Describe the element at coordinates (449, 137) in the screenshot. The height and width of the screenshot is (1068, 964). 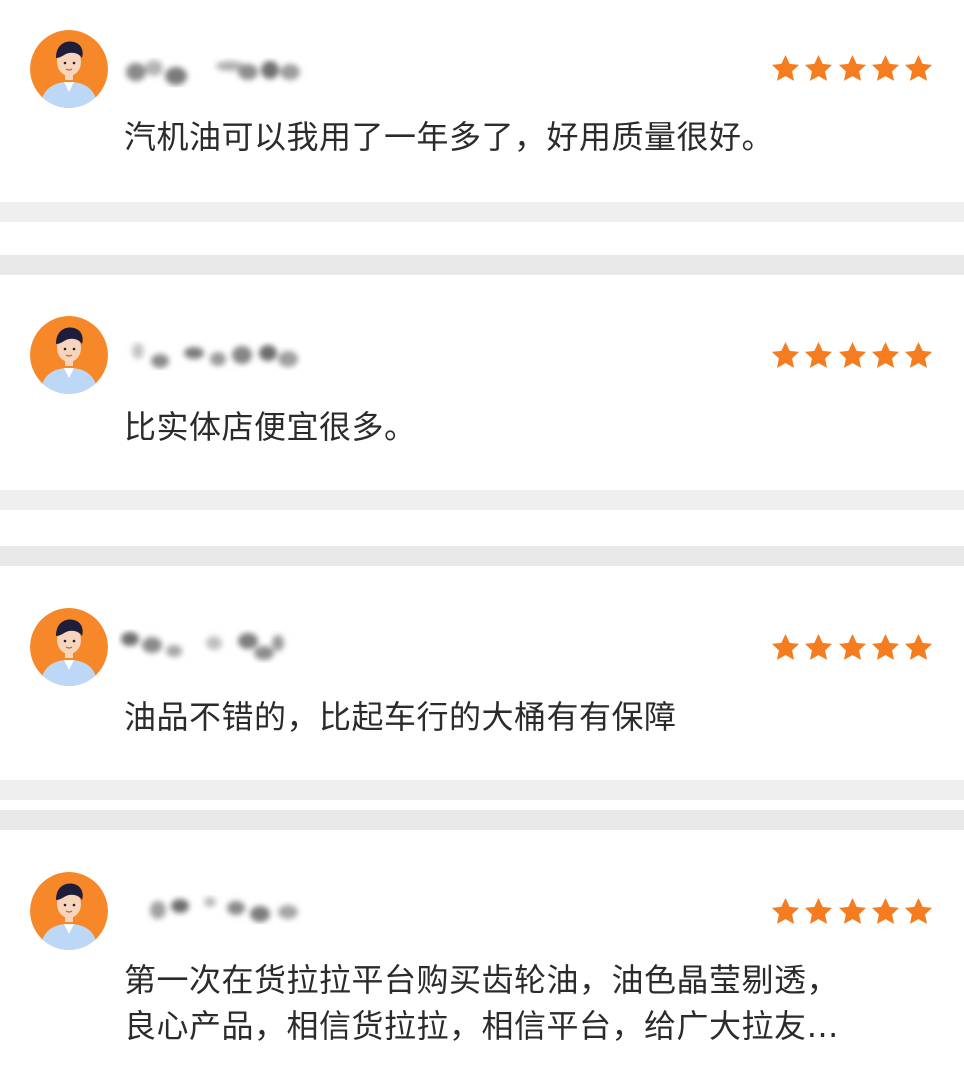
I see `review-text: 汽机油可以我用了一年多了，好用质量很好。` at that location.